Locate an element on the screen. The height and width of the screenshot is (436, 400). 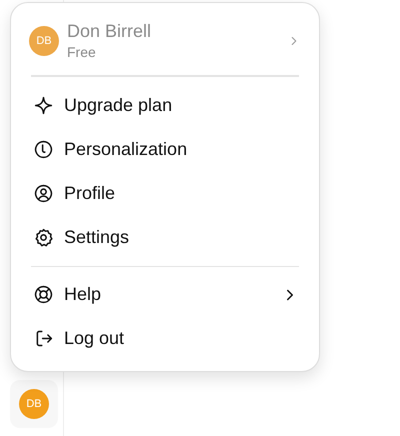
plan-label: Free is located at coordinates (82, 52).